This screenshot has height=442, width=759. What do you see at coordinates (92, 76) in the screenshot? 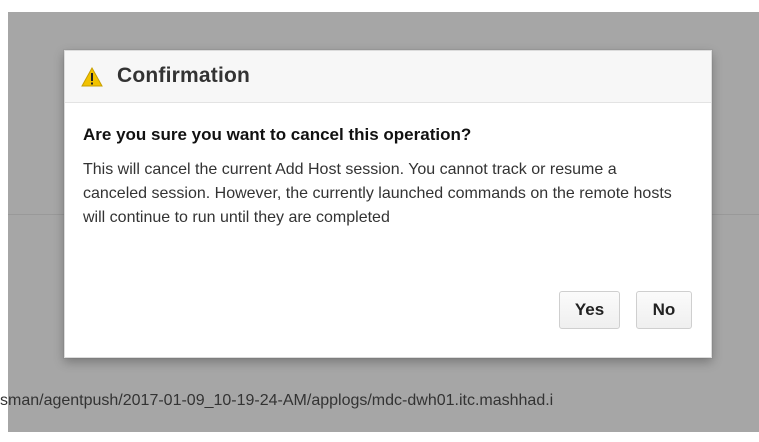
I see `warning-icon` at bounding box center [92, 76].